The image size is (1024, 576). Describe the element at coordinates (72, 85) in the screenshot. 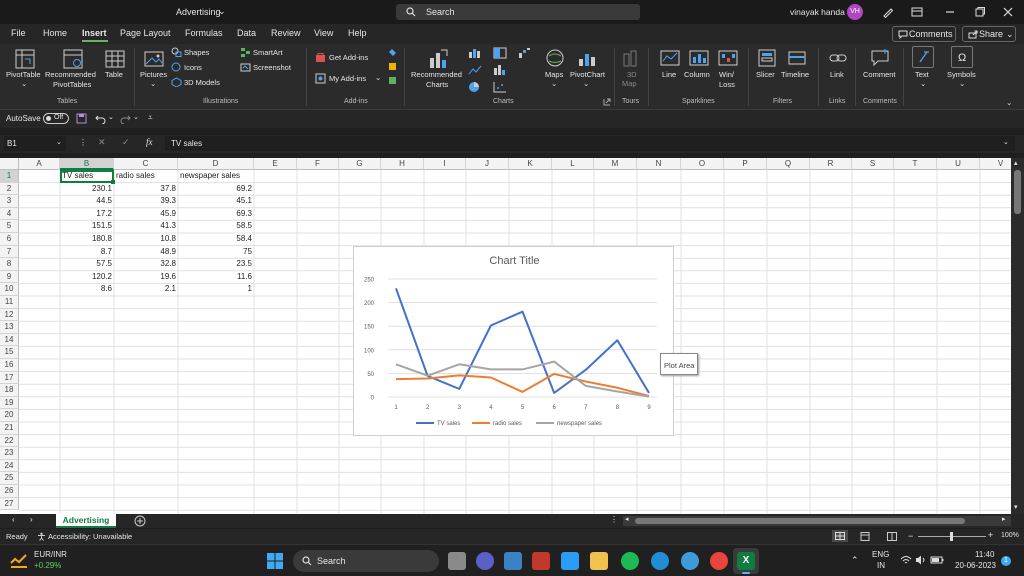

I see `recommended-pivottables-line2: PivotTables` at that location.